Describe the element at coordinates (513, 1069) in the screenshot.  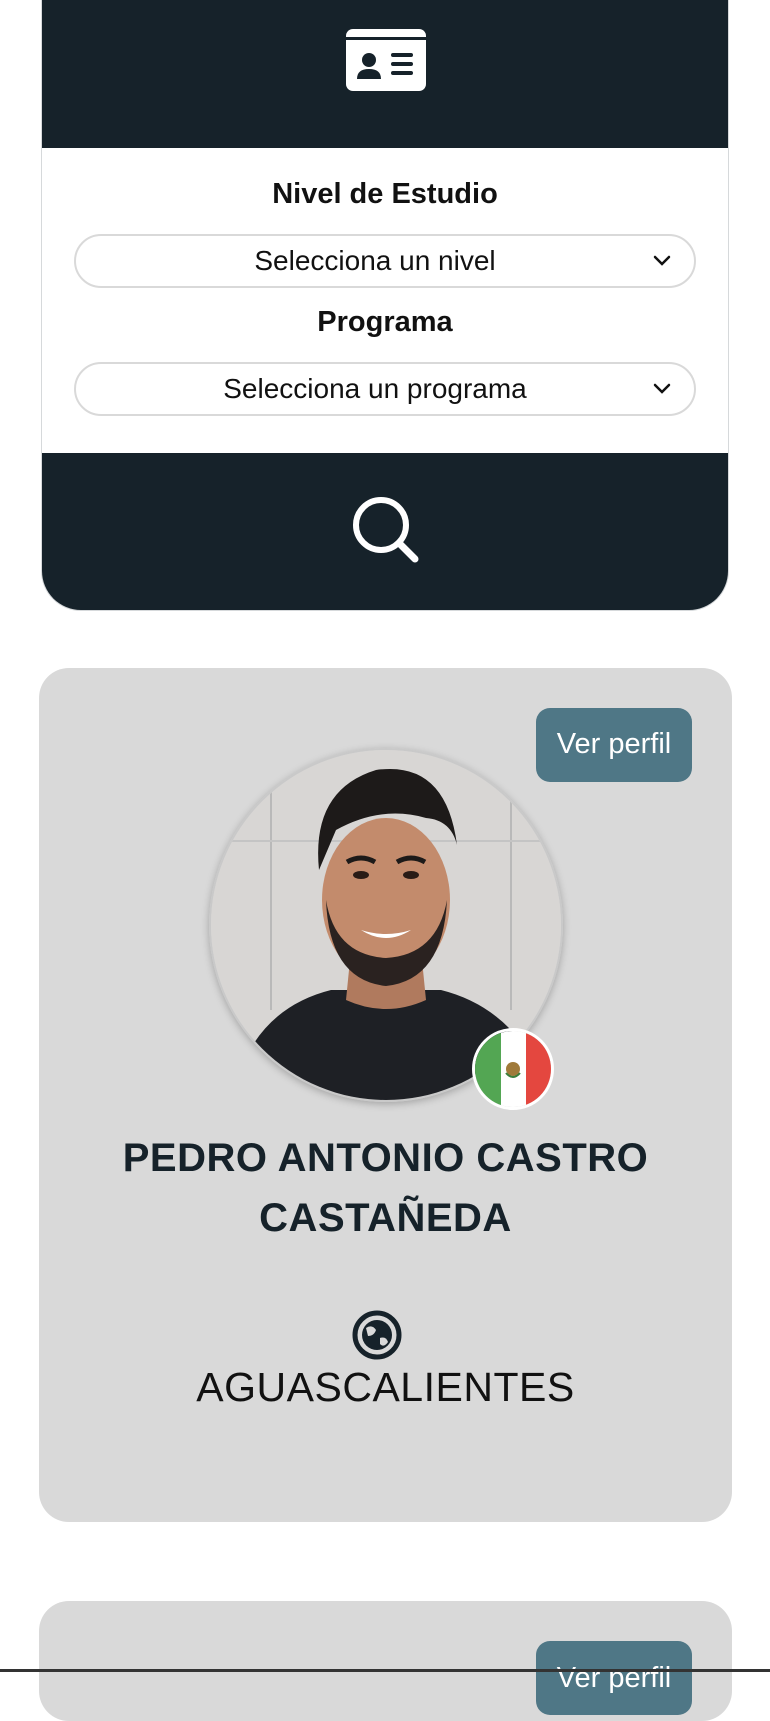
I see `mexico-flag-icon` at that location.